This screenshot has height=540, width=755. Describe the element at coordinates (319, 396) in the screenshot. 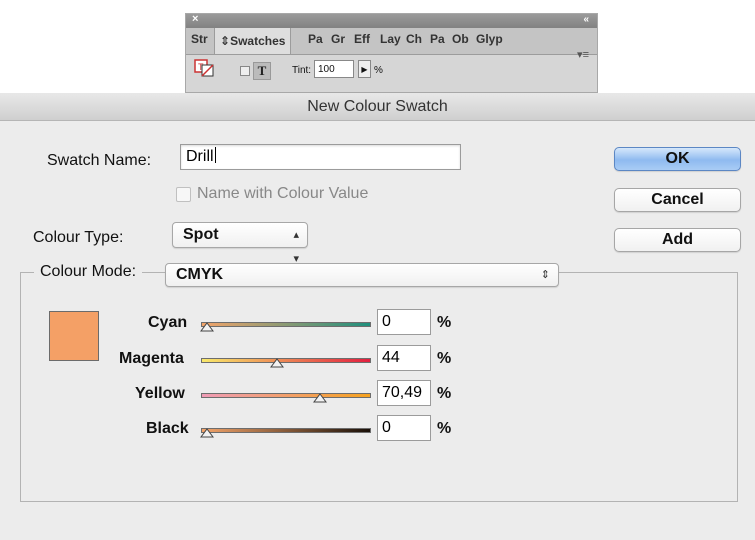

I see `yellow-slider-thumb` at that location.